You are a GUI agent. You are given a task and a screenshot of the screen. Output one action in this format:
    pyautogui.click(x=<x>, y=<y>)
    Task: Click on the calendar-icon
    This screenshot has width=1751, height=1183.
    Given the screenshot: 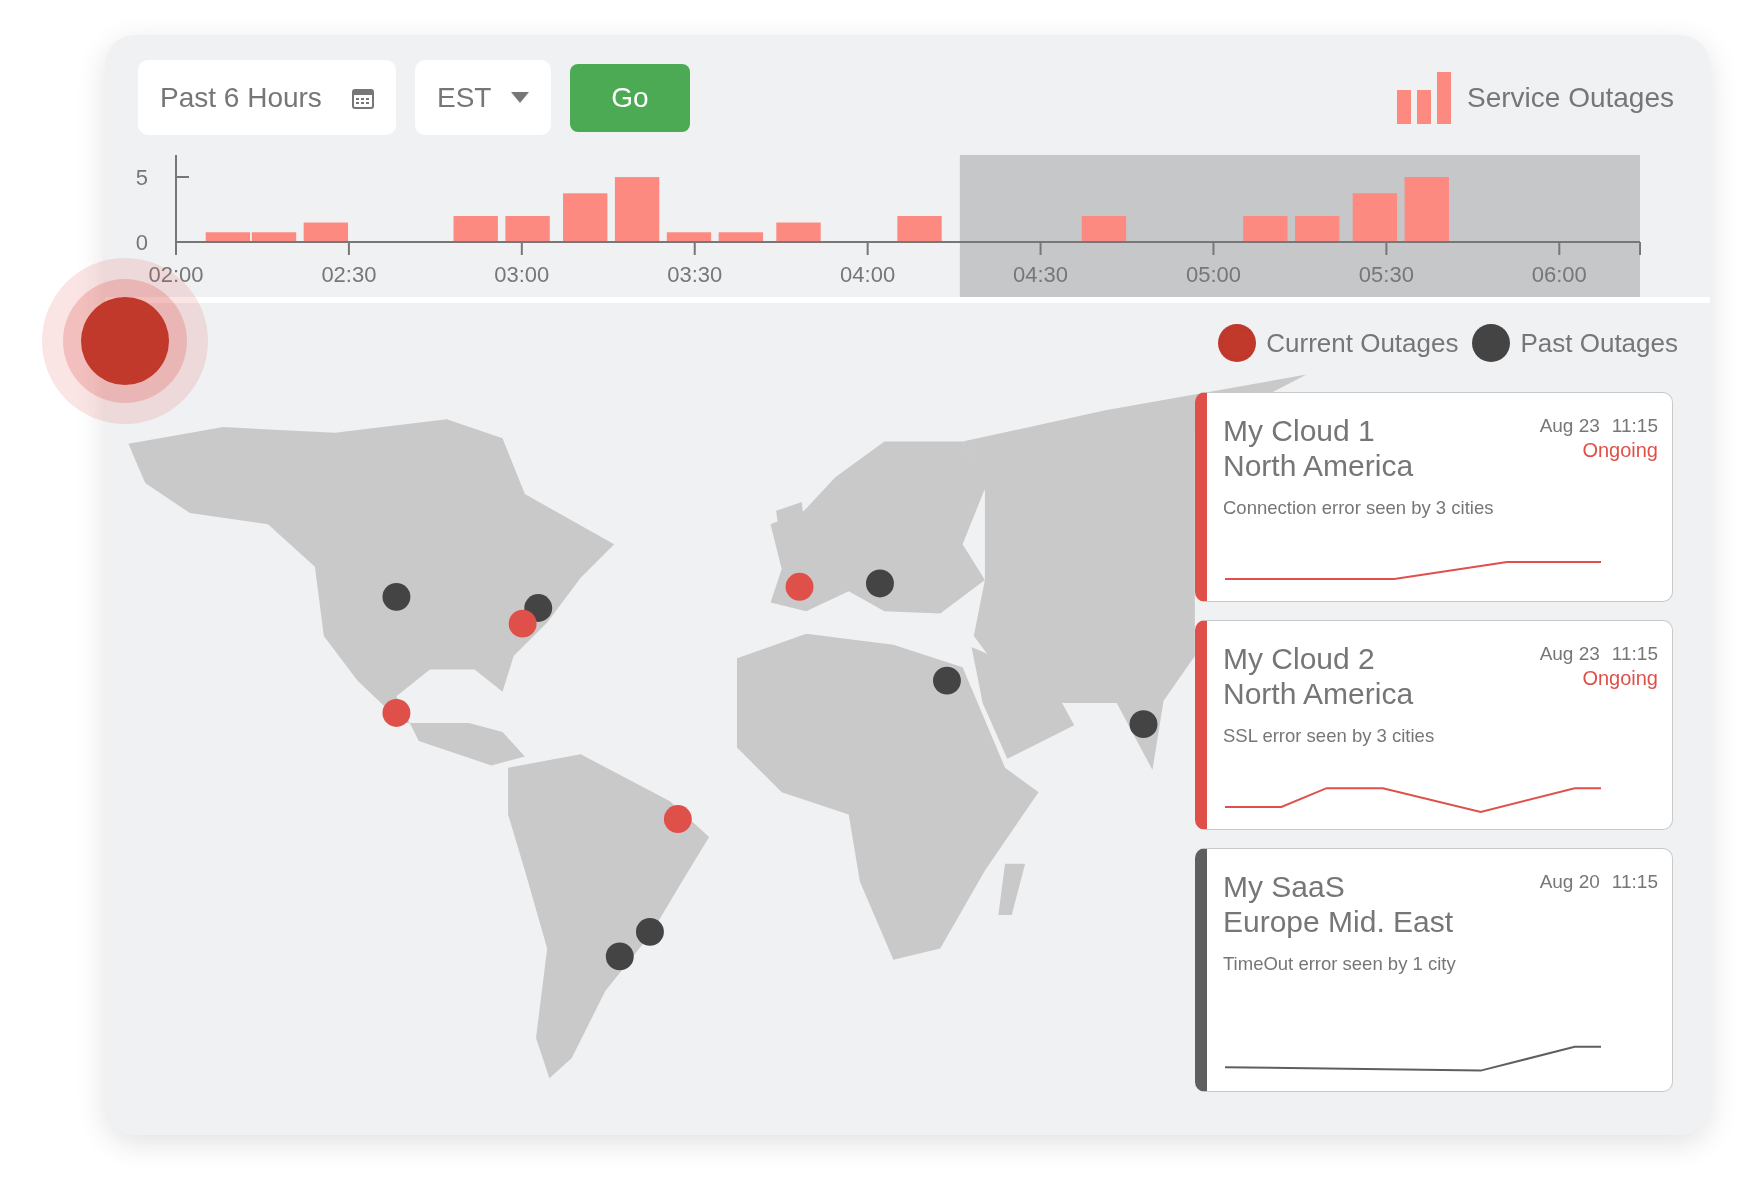 What is the action you would take?
    pyautogui.click(x=363, y=97)
    